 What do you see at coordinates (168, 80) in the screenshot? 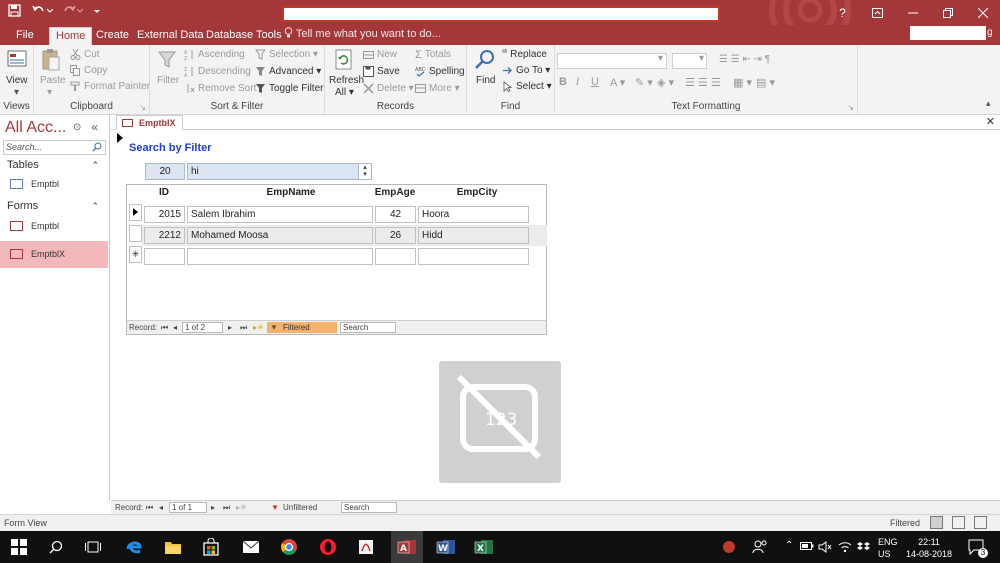
I see `filter-button: Filter` at bounding box center [168, 80].